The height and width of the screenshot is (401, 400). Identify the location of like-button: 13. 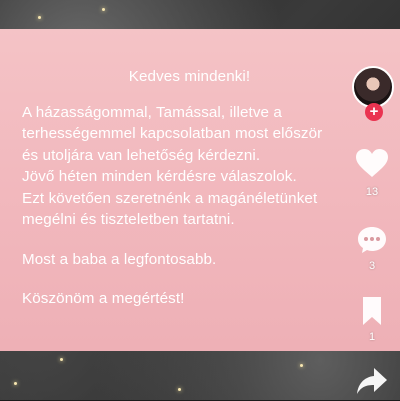
(372, 173).